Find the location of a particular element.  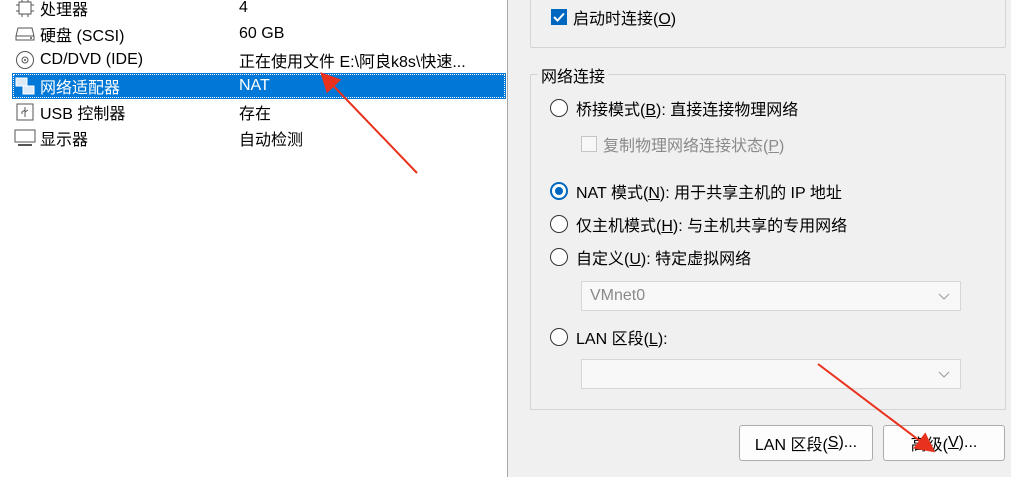

radio-selected-icon is located at coordinates (559, 191).